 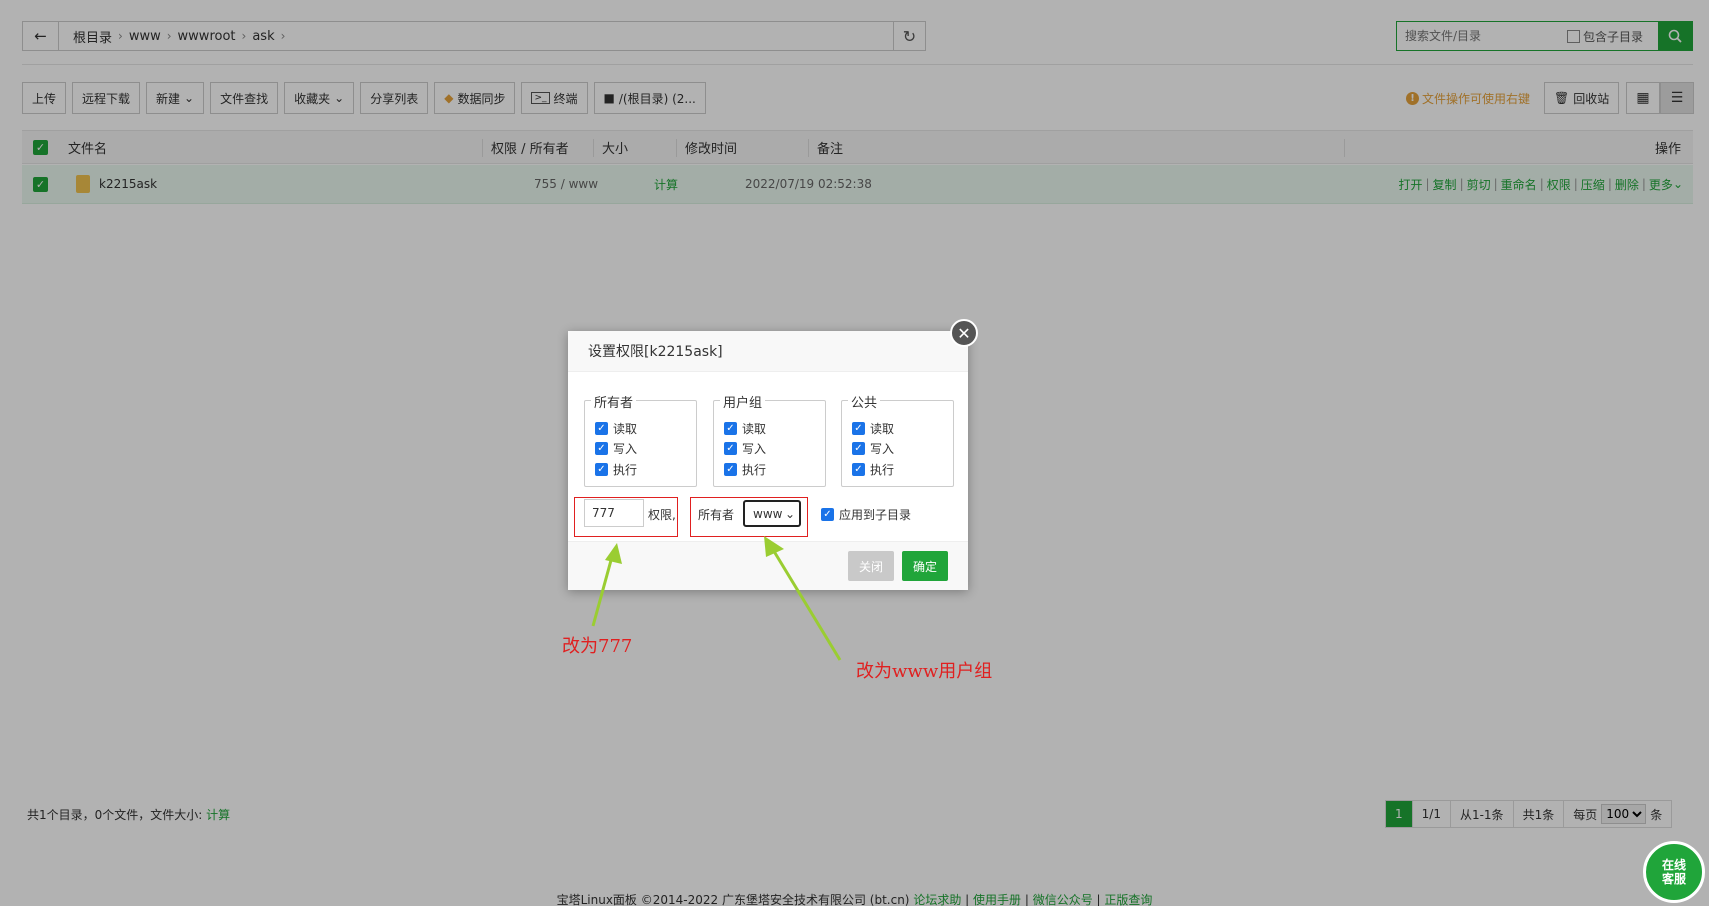 What do you see at coordinates (882, 470) in the screenshot?
I see `public-exec-label: 执行` at bounding box center [882, 470].